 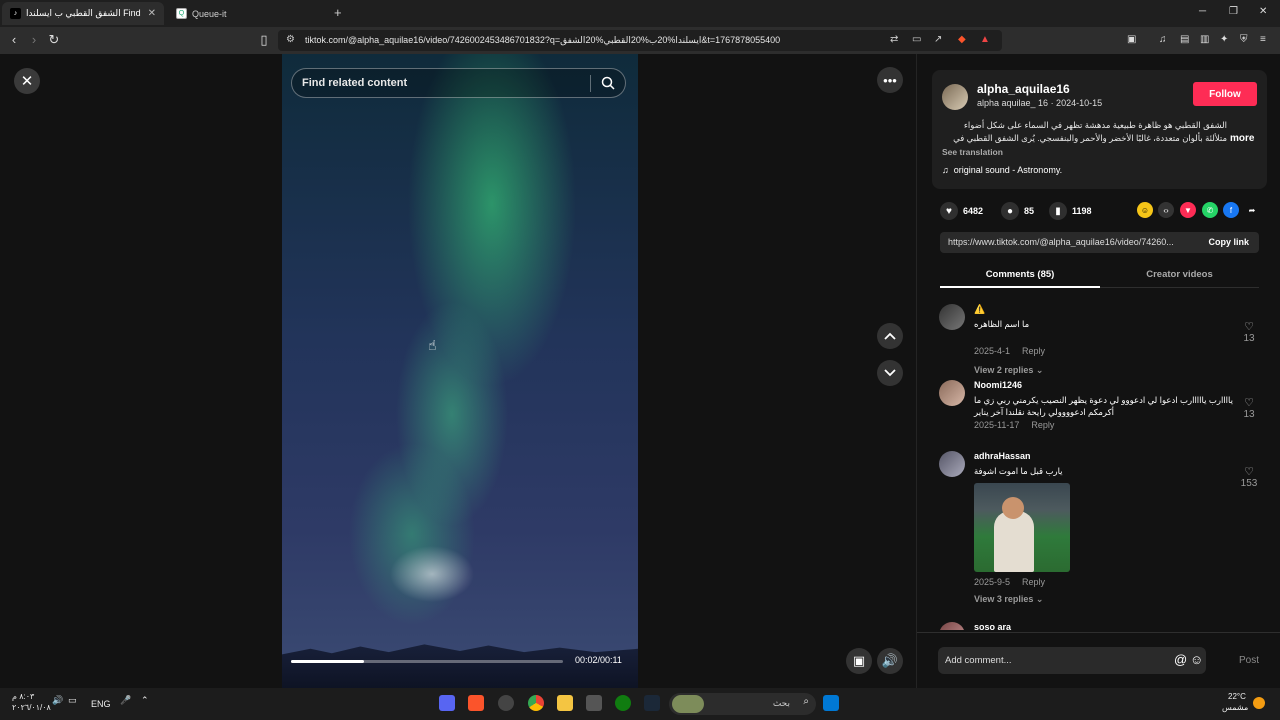 I want to click on next-video-button, so click(x=890, y=373).